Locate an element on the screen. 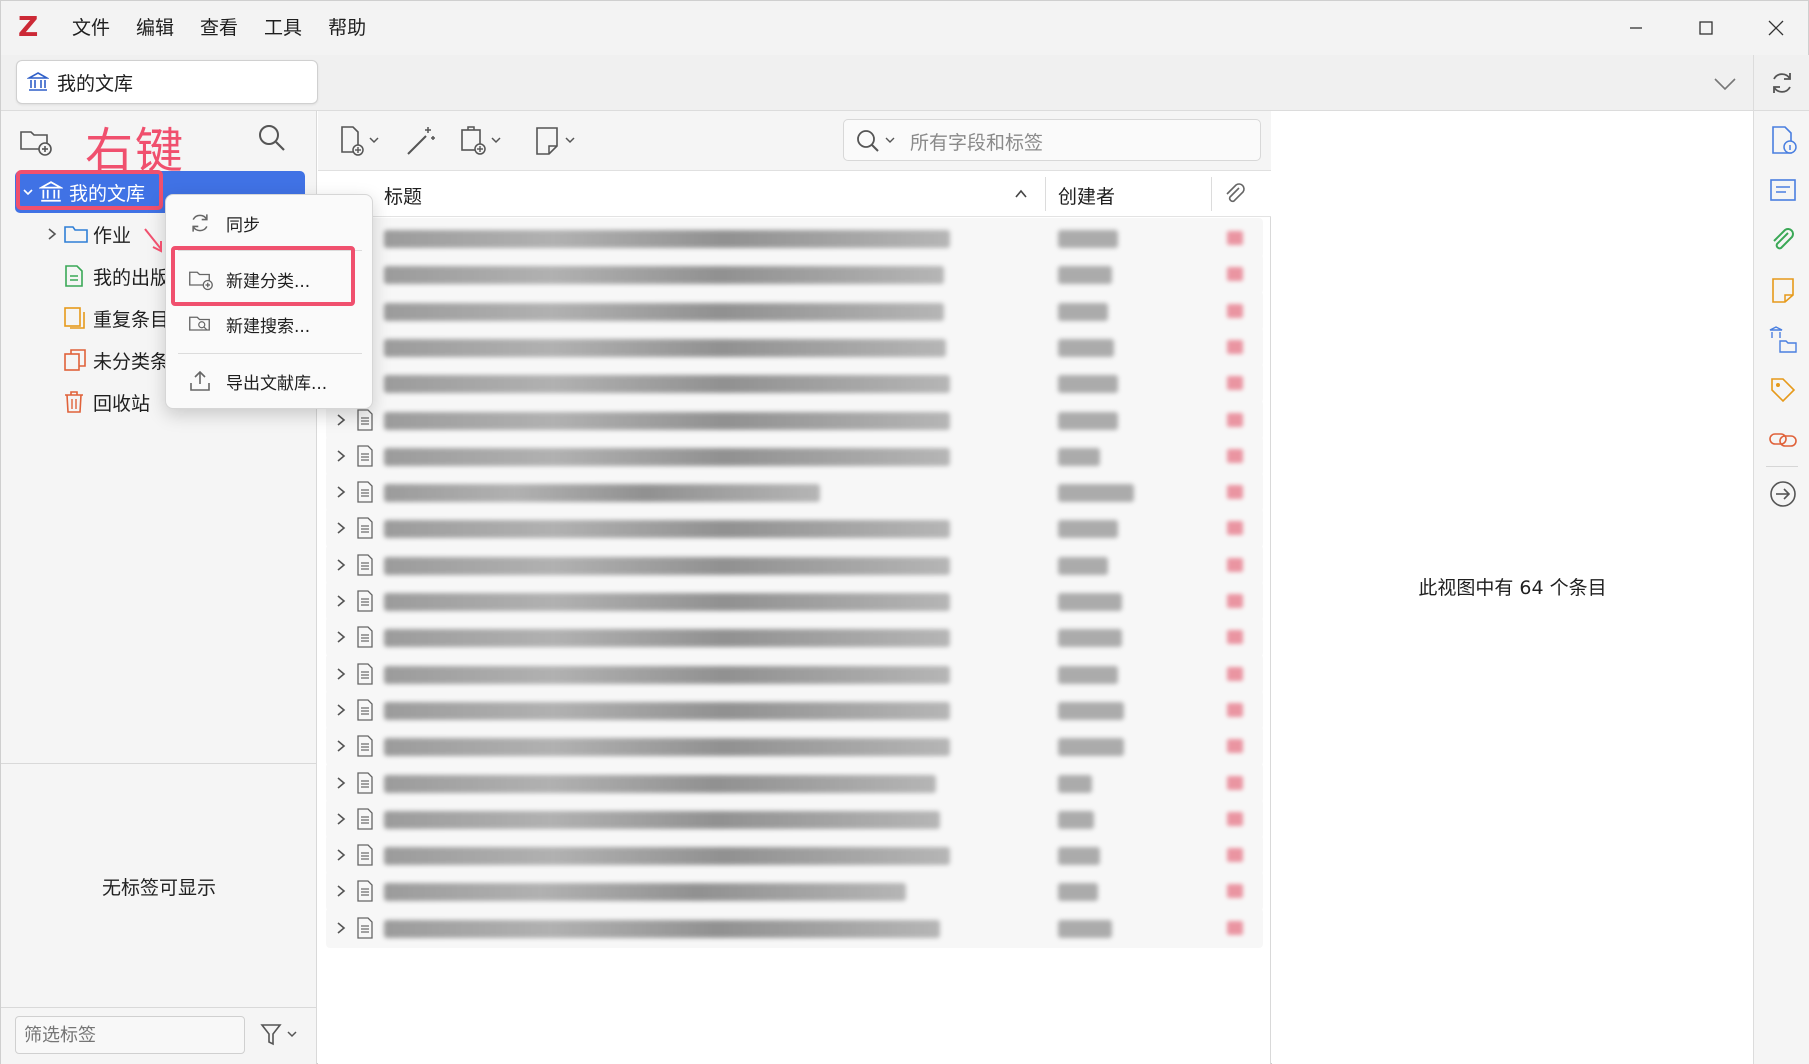  sidenav-info-button is located at coordinates (1783, 140).